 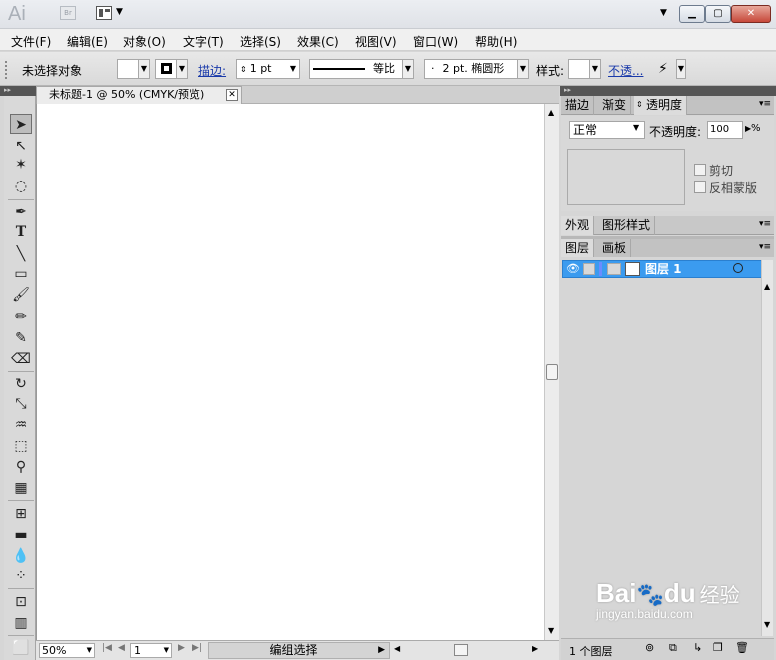 What do you see at coordinates (260, 41) in the screenshot?
I see `menu-select: 选择(S)` at bounding box center [260, 41].